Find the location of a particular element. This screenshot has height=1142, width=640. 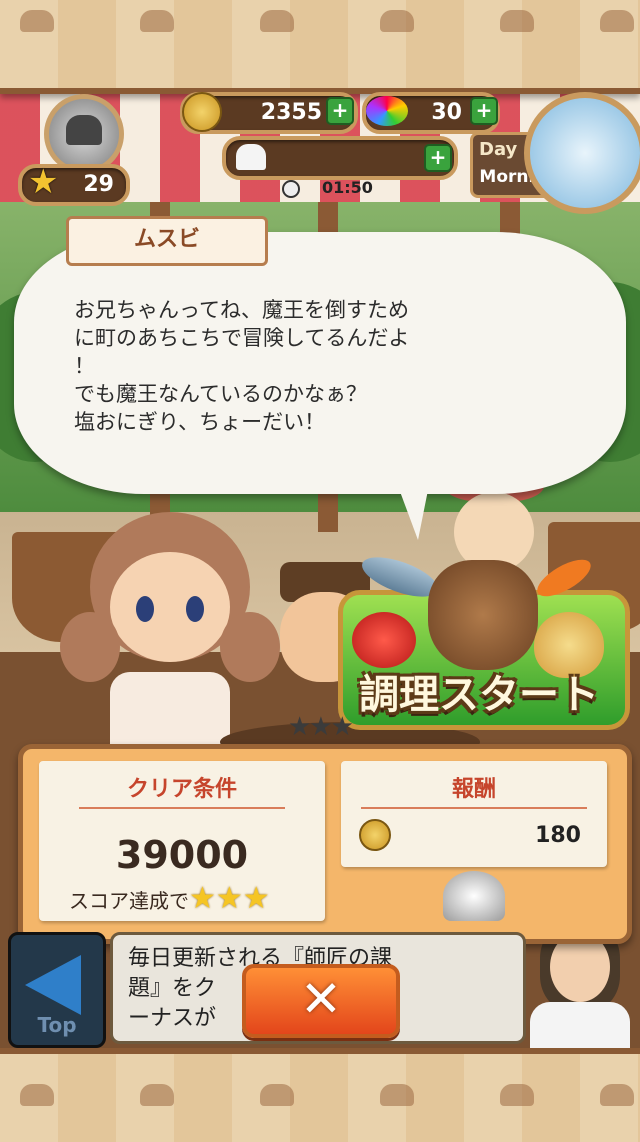

timer-text: 01:50 is located at coordinates (347, 187).